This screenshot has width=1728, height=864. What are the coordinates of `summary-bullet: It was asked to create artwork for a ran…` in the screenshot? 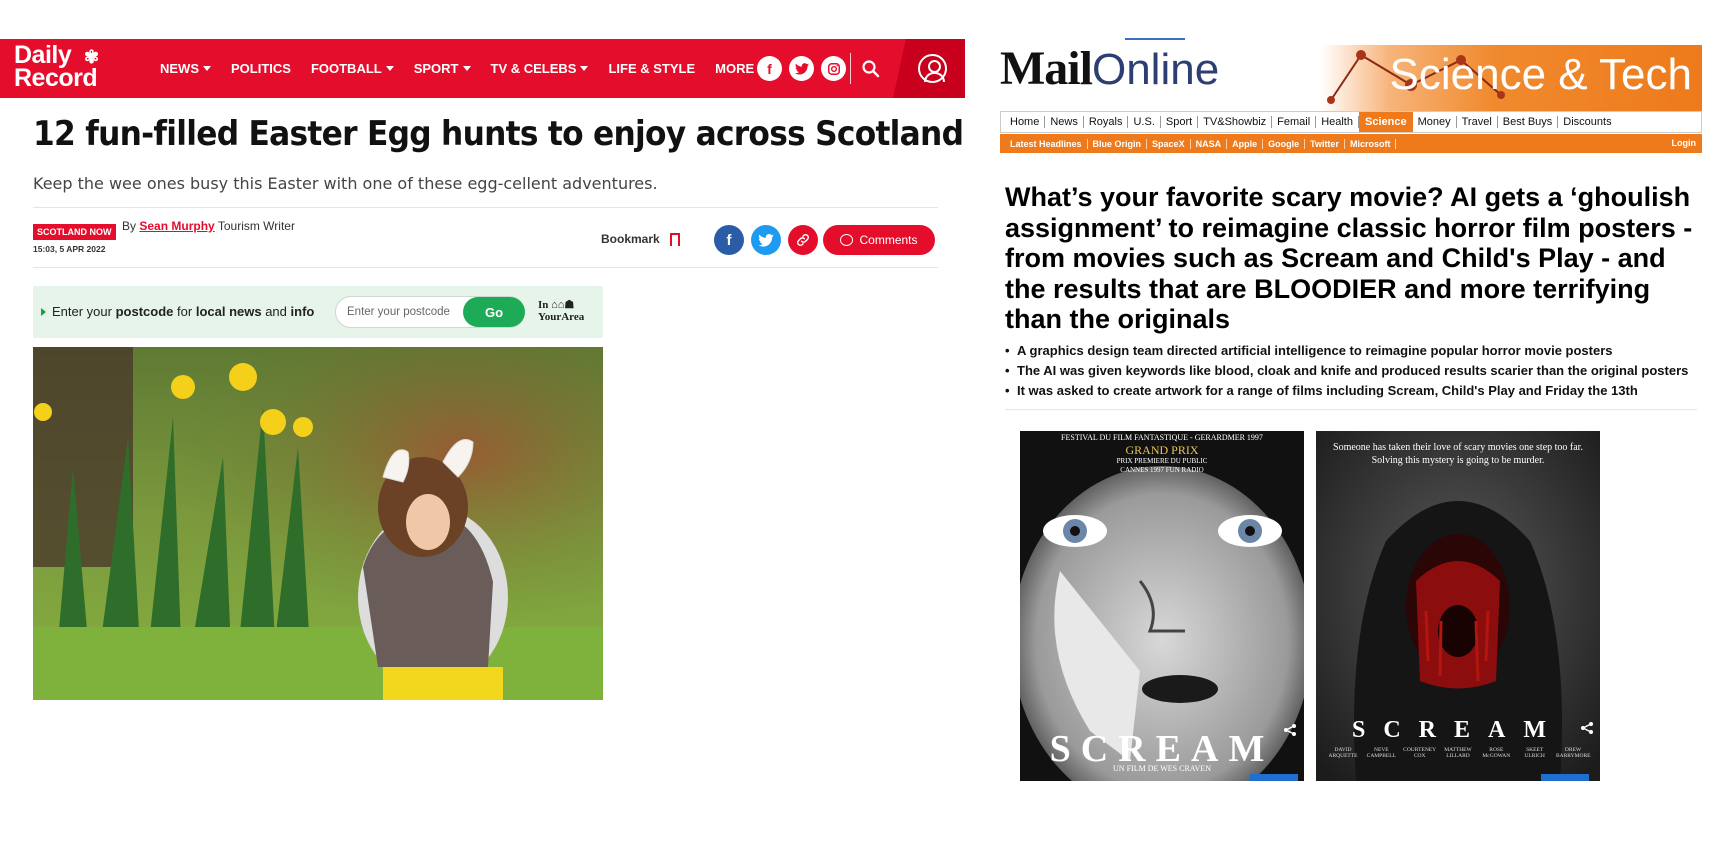 It's located at (1355, 391).